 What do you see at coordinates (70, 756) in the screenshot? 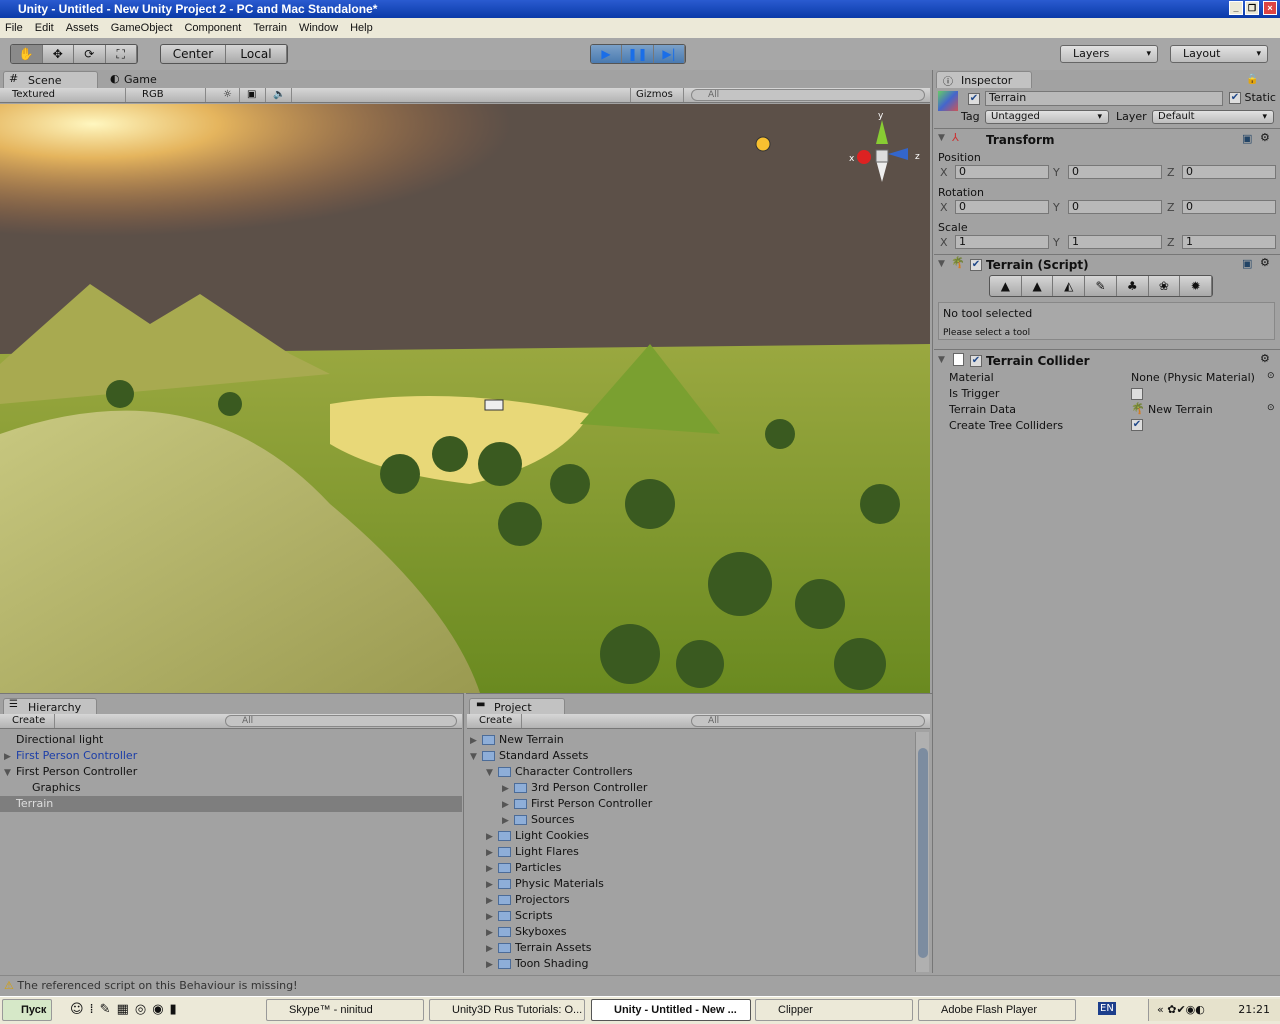
I see `hierarchy-item: ▶ First Person Controller` at bounding box center [70, 756].